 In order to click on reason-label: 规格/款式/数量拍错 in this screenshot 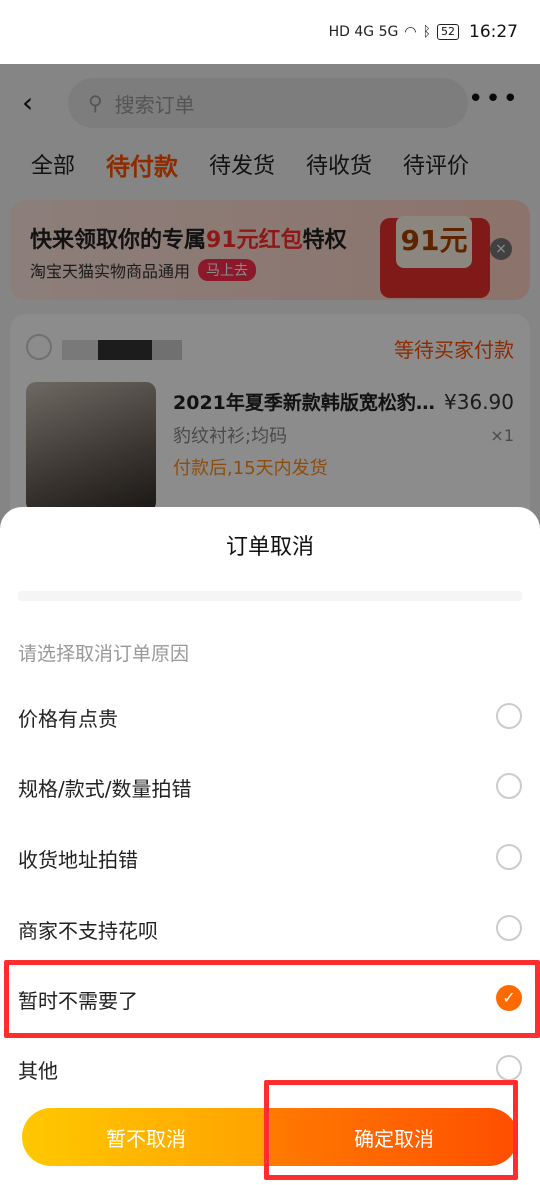, I will do `click(105, 789)`.